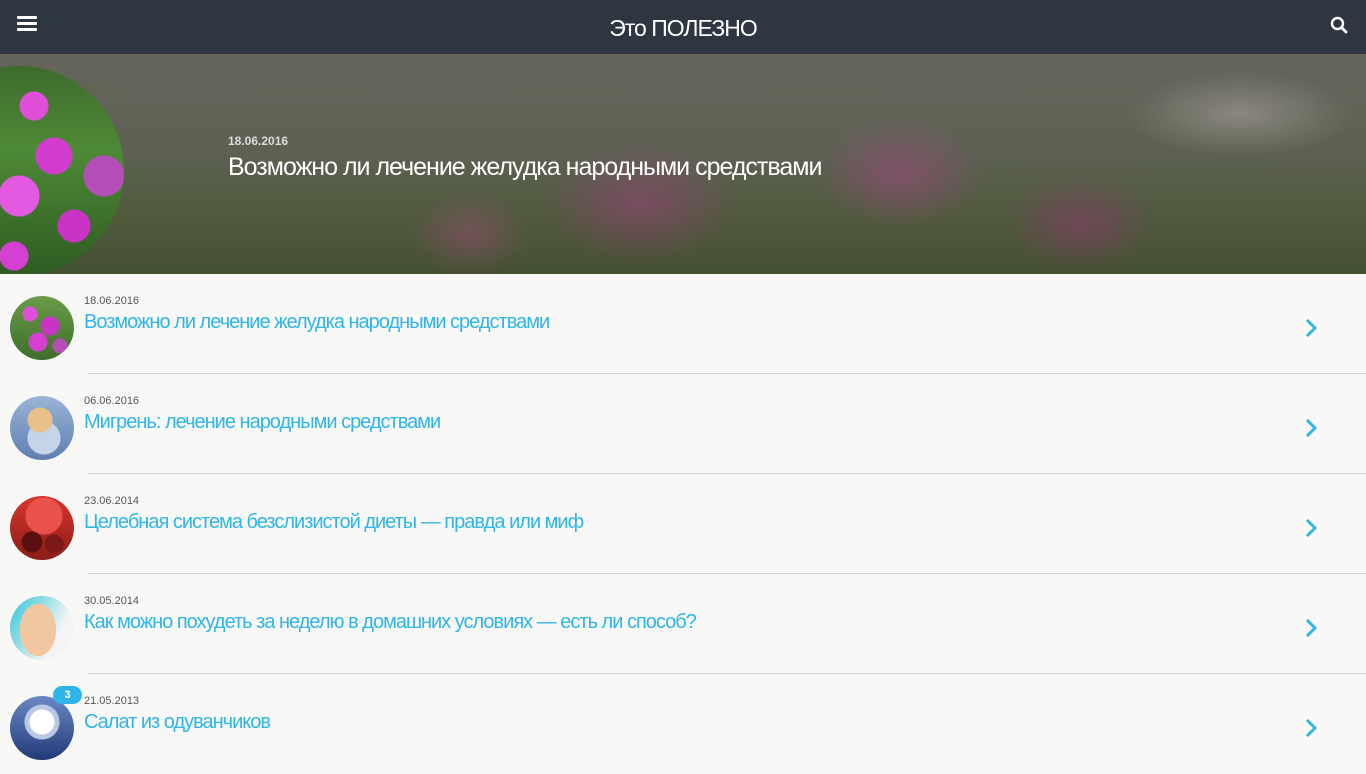 This screenshot has height=774, width=1366. What do you see at coordinates (177, 722) in the screenshot?
I see `article-title-link: Салат из одуванчиков` at bounding box center [177, 722].